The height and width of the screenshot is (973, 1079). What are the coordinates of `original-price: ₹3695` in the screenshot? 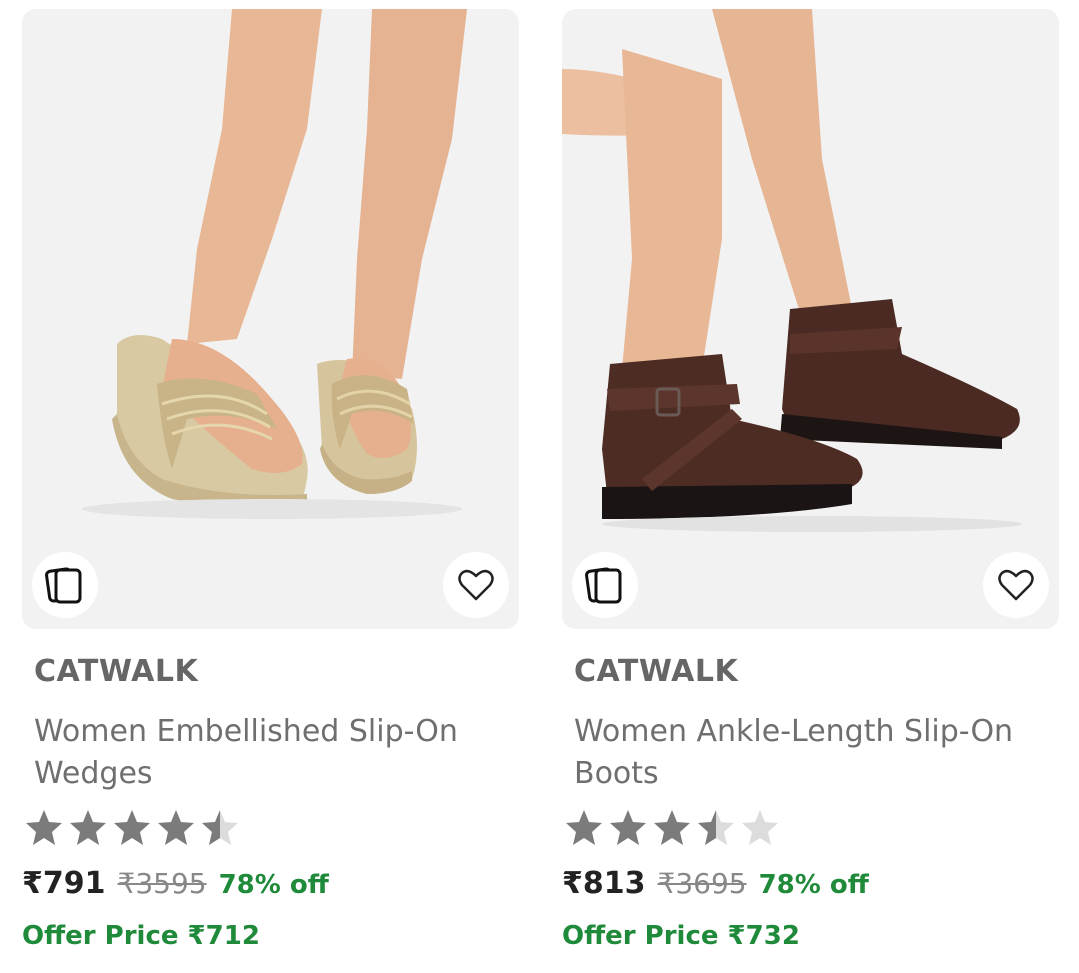 It's located at (702, 883).